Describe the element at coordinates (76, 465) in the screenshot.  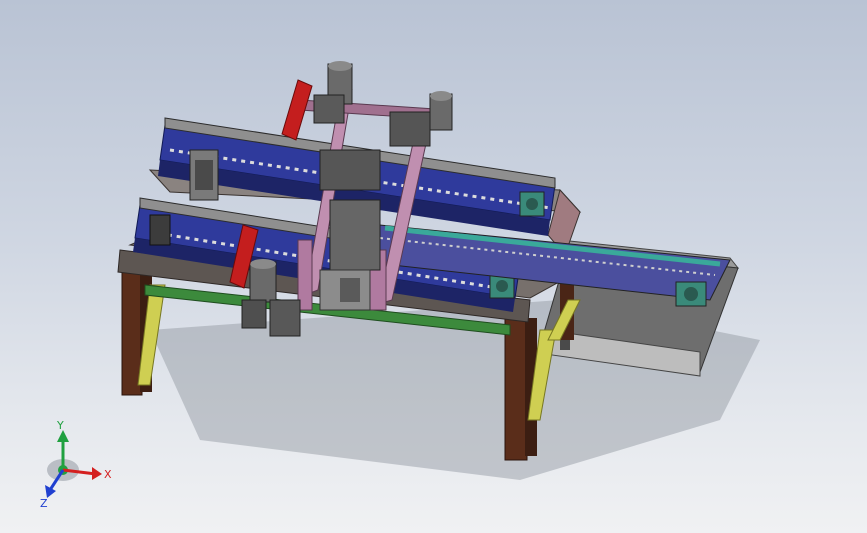
I see `axis-triad: Y X Z` at that location.